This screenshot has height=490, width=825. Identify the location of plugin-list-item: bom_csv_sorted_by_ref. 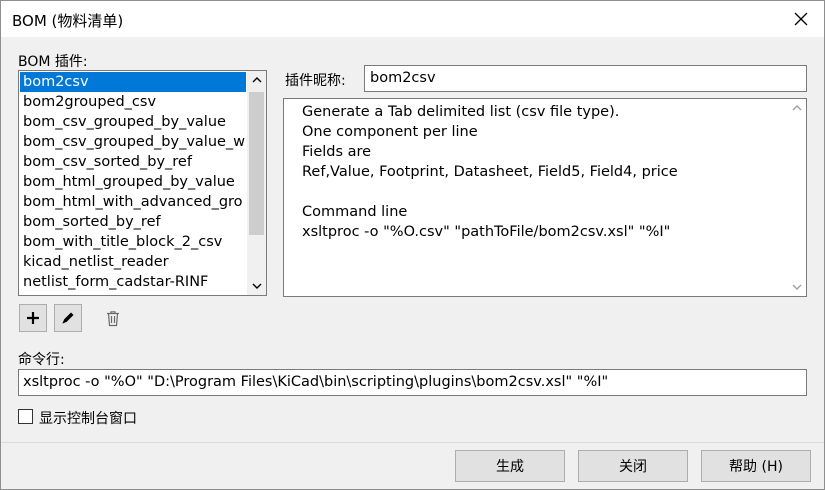
(133, 162).